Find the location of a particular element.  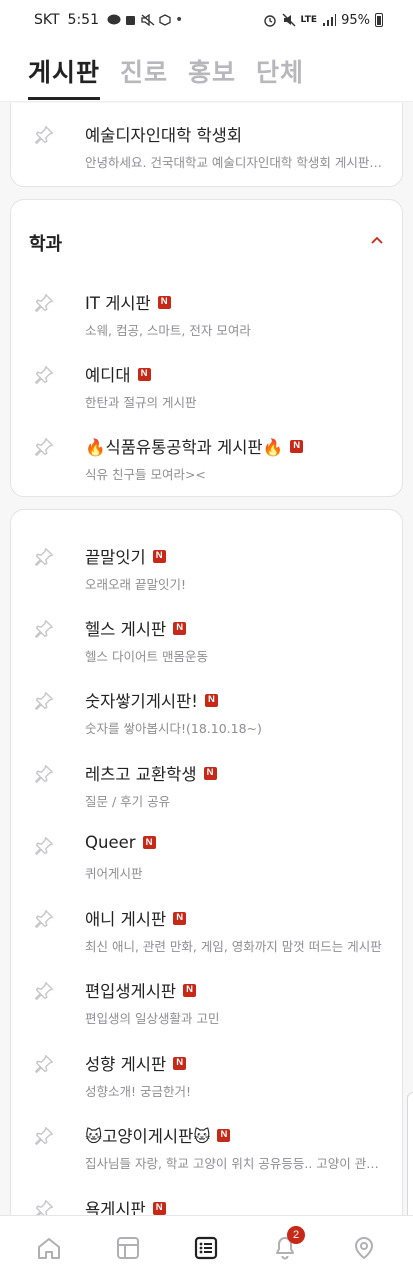

board-desc: 숫자를 쌓아봅시다!(18.10.18~) is located at coordinates (173, 728).